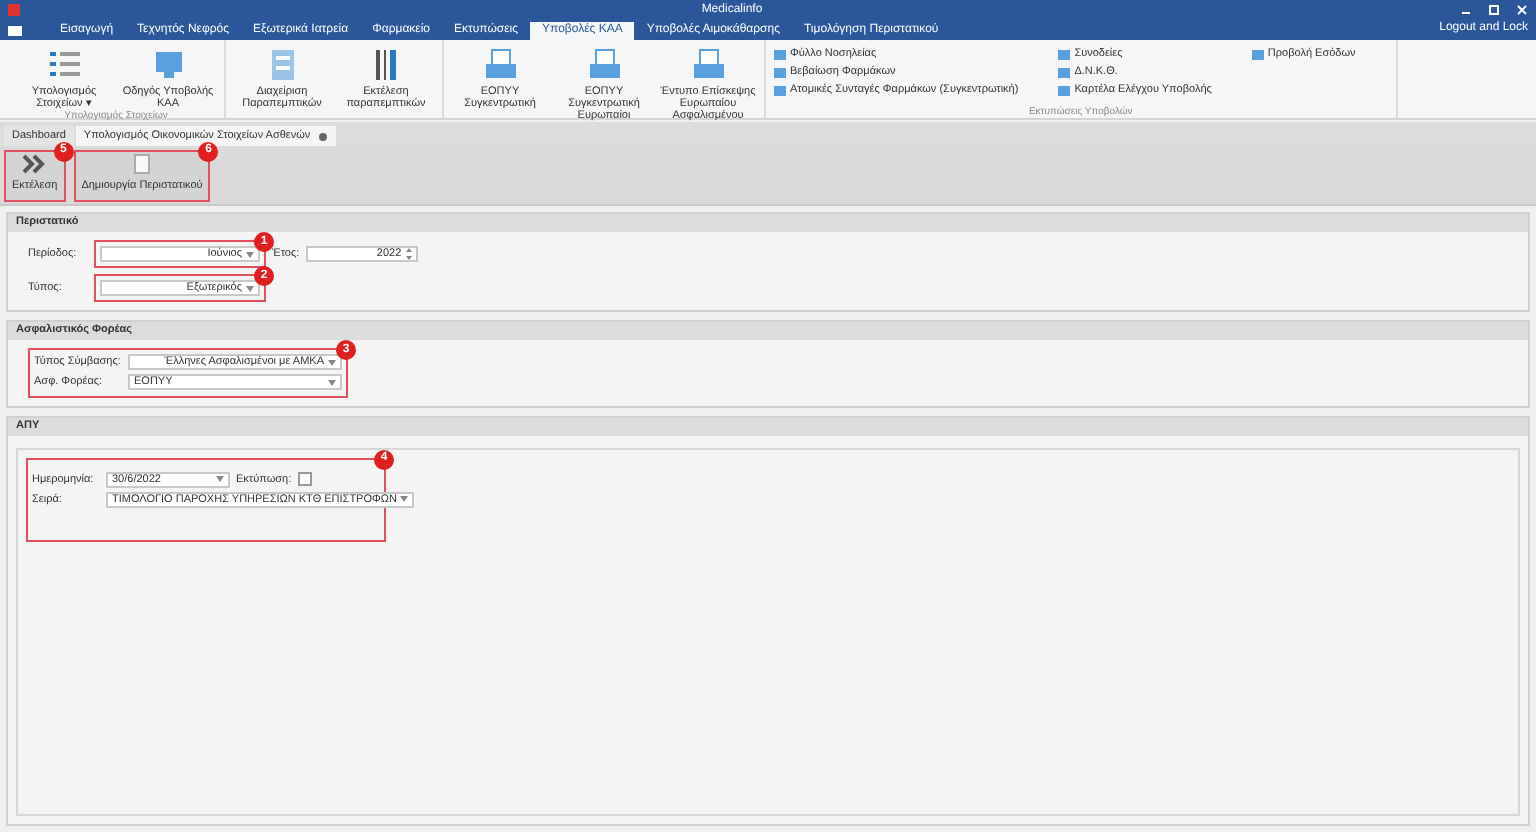 This screenshot has height=832, width=1536. Describe the element at coordinates (1494, 10) in the screenshot. I see `maximize-icon` at that location.